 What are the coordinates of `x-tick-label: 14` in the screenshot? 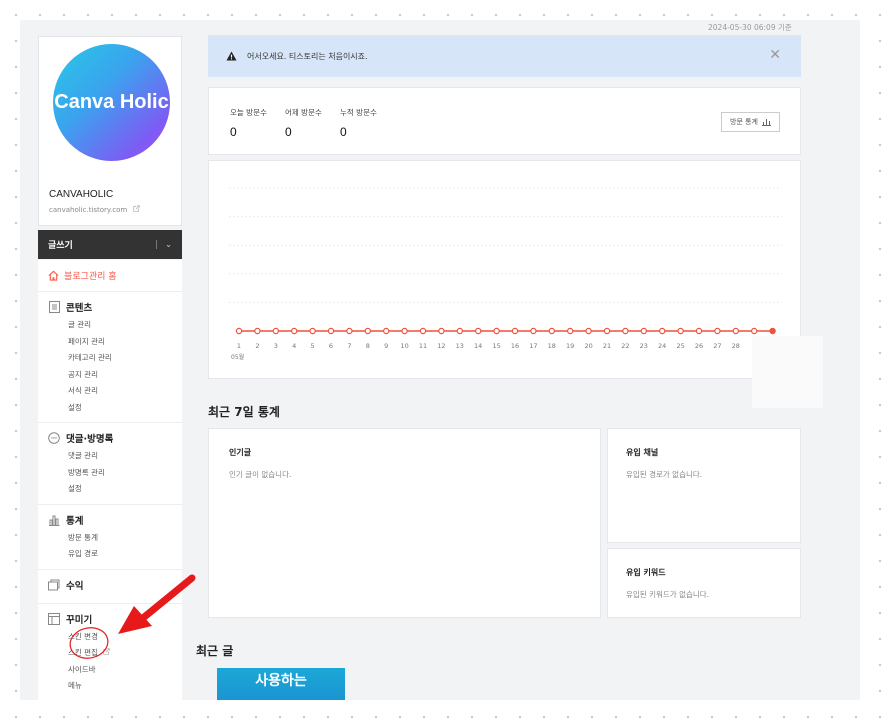 It's located at (478, 346).